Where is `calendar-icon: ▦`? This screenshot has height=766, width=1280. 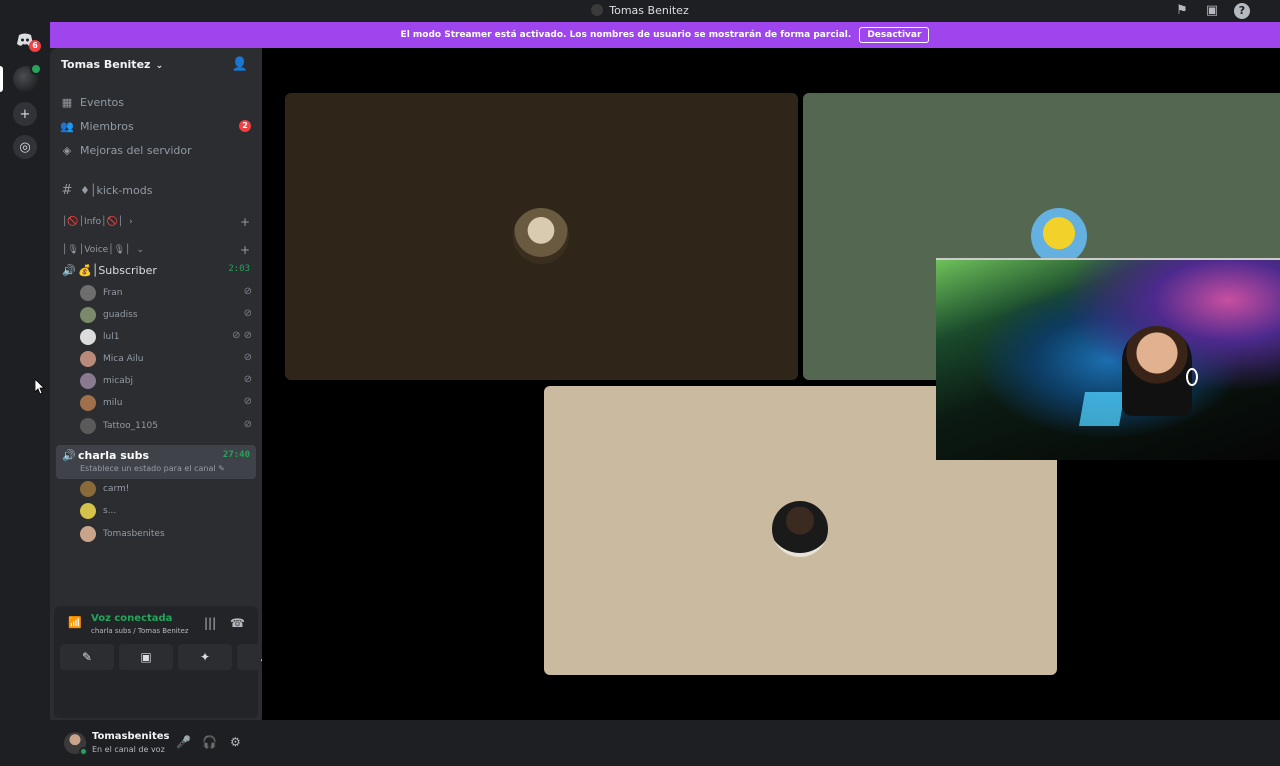 calendar-icon: ▦ is located at coordinates (67, 102).